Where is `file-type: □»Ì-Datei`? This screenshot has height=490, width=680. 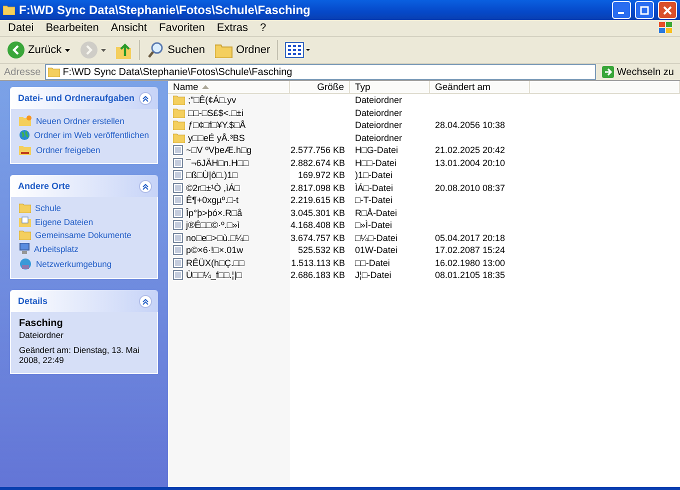
file-type: □»Ì-Datei is located at coordinates (373, 225).